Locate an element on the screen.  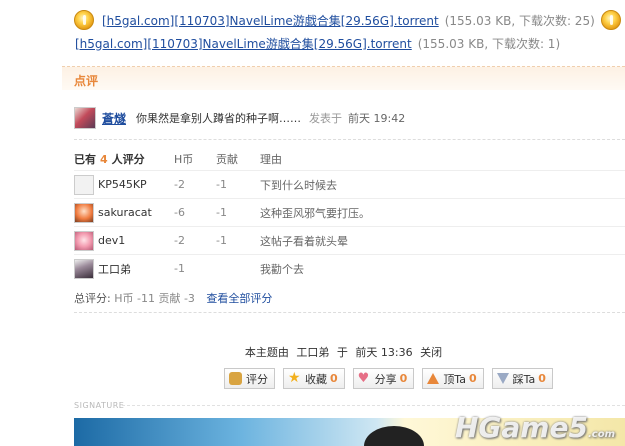
rater-name: sakuracat is located at coordinates (125, 212).